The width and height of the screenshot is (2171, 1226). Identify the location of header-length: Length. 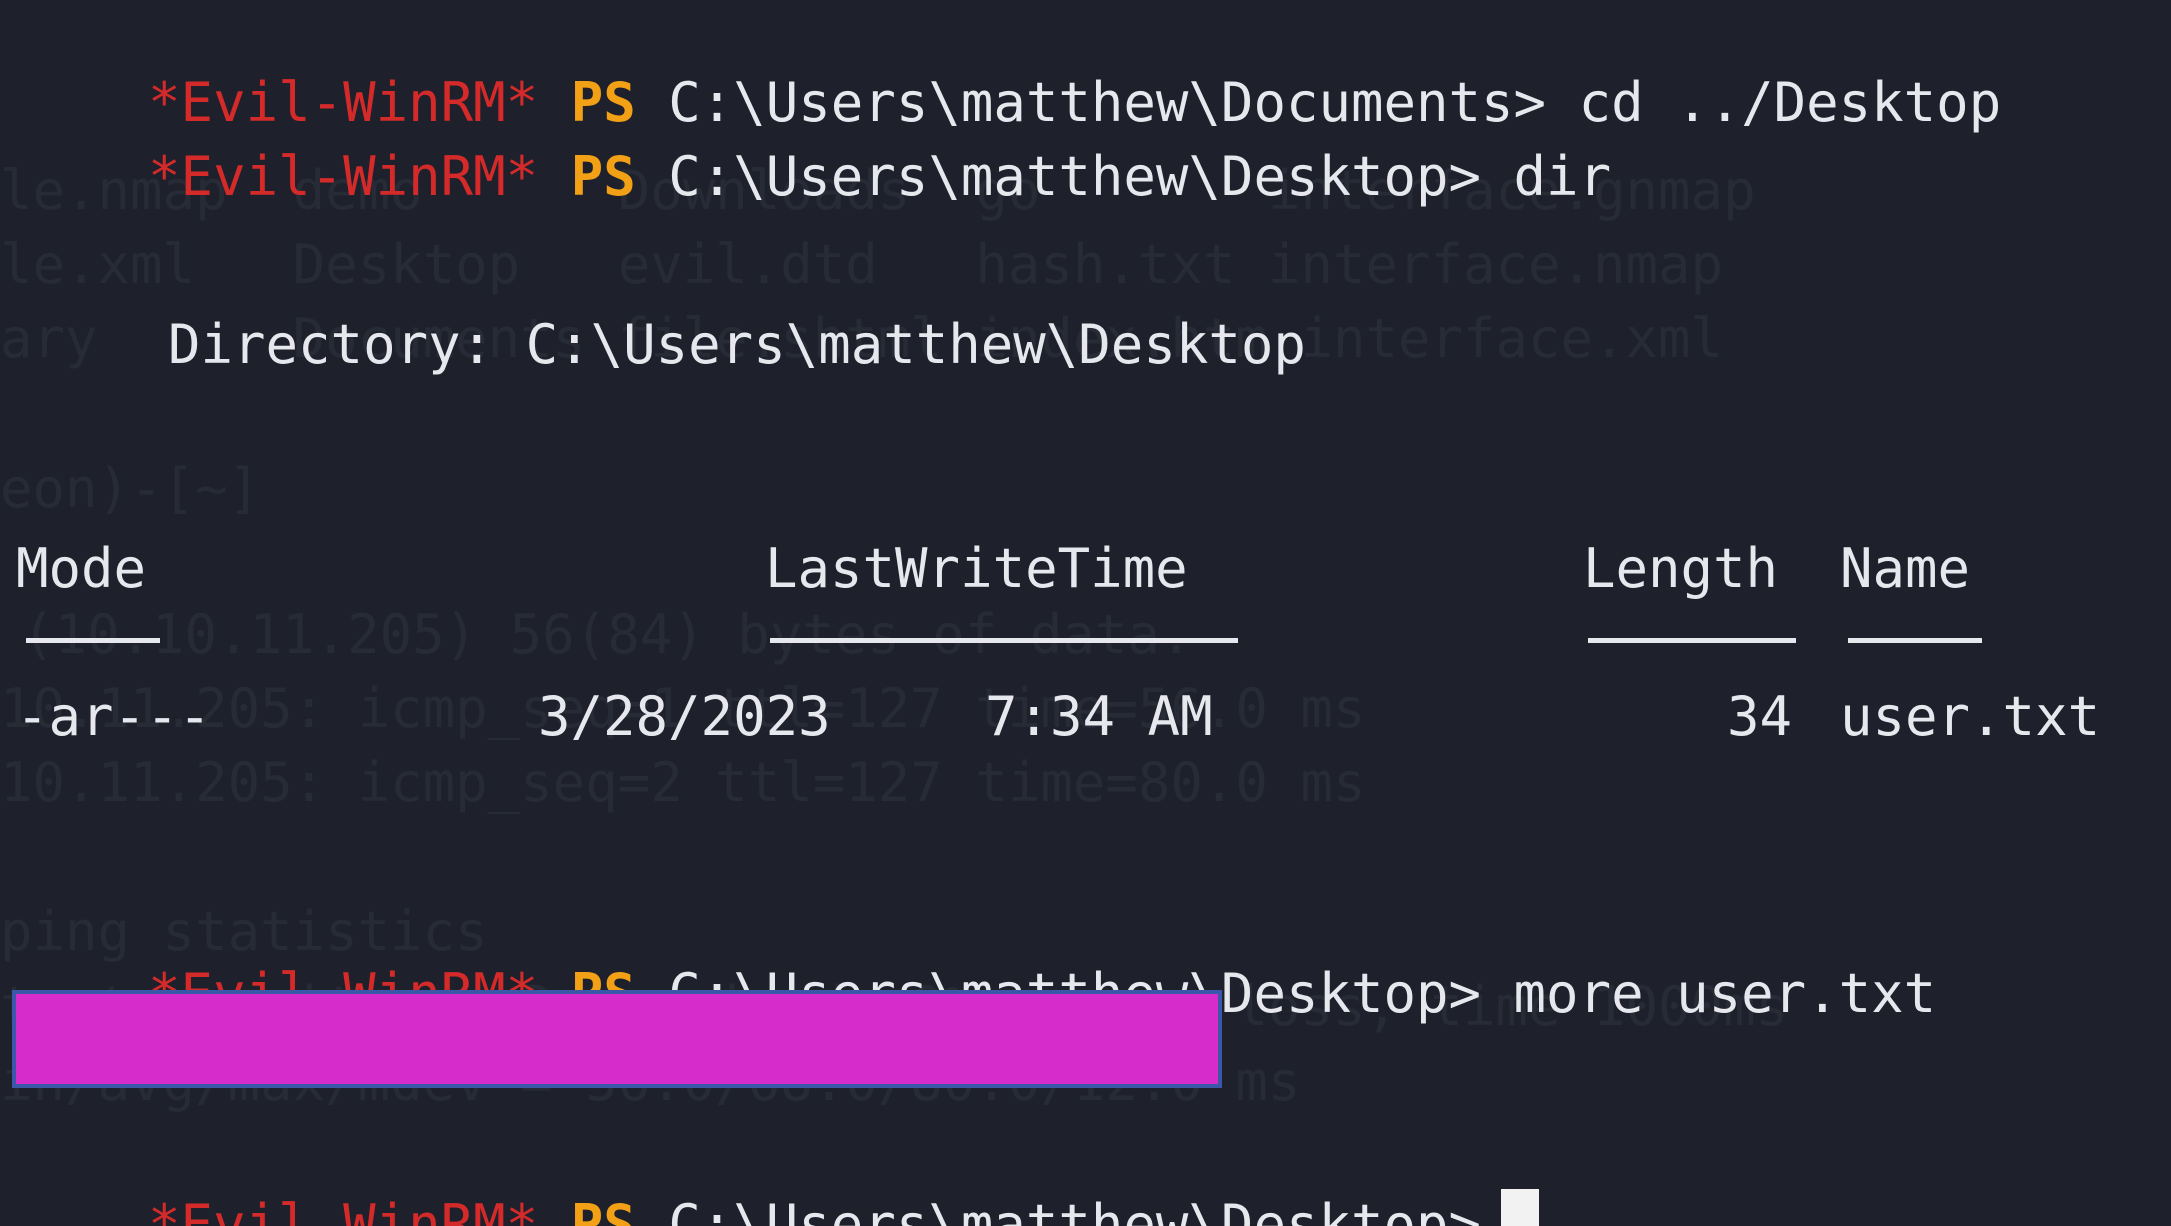
(1681, 568).